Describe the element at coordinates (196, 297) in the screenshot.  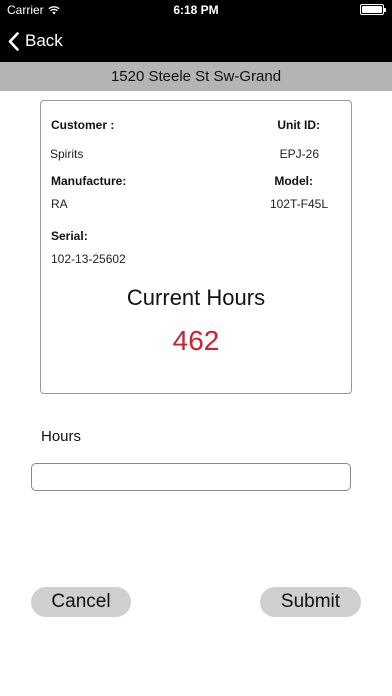
I see `current-hours-title: Current Hours` at that location.